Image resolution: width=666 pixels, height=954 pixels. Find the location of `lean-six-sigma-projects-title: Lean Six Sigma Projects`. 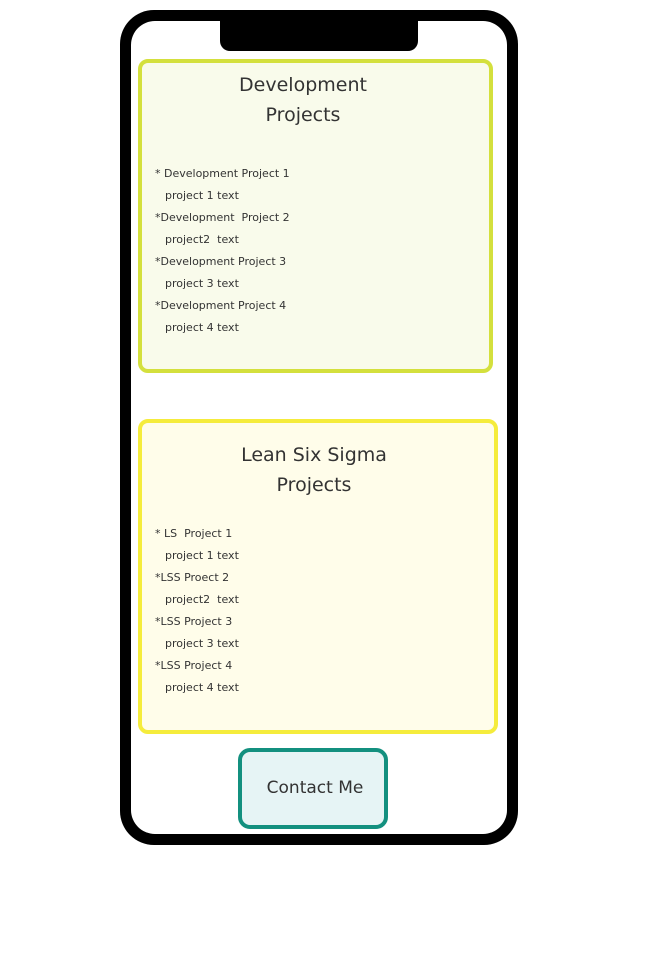

lean-six-sigma-projects-title: Lean Six Sigma Projects is located at coordinates (314, 470).